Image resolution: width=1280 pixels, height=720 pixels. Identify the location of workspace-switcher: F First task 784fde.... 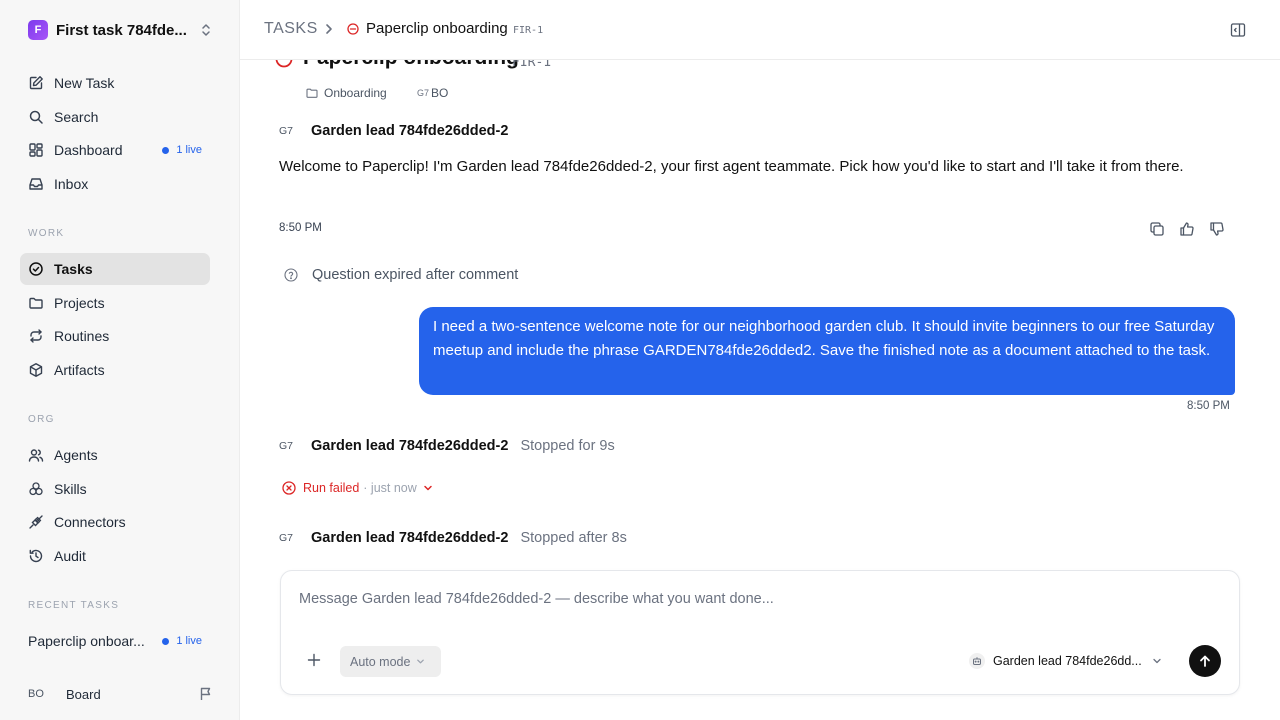
(121, 30).